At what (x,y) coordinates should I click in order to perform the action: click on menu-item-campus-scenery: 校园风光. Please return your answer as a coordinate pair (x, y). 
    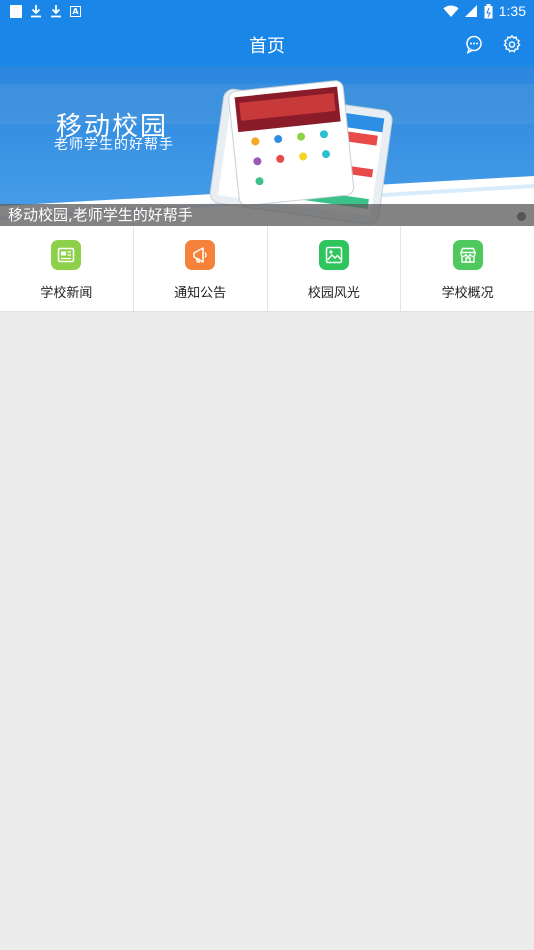
    Looking at the image, I should click on (335, 268).